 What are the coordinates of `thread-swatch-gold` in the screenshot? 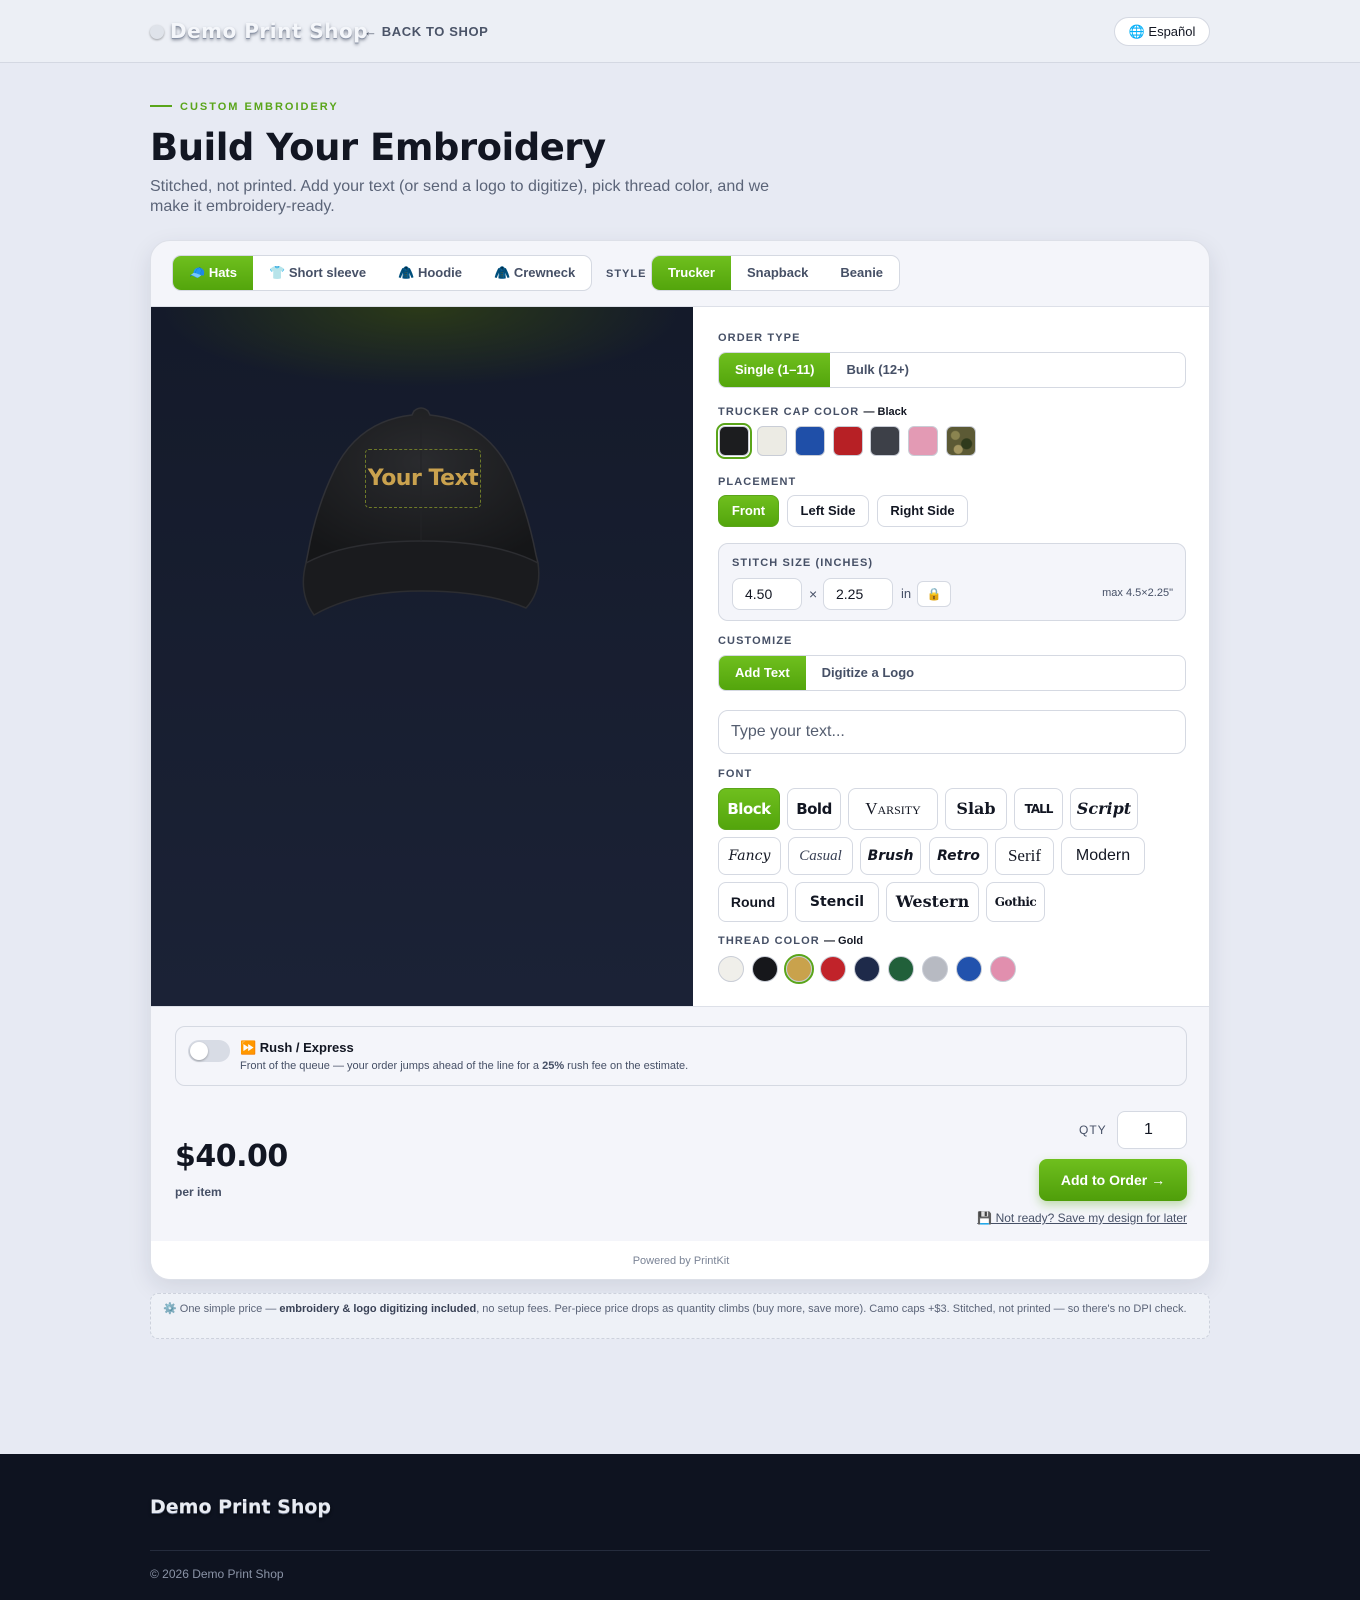 It's located at (799, 969).